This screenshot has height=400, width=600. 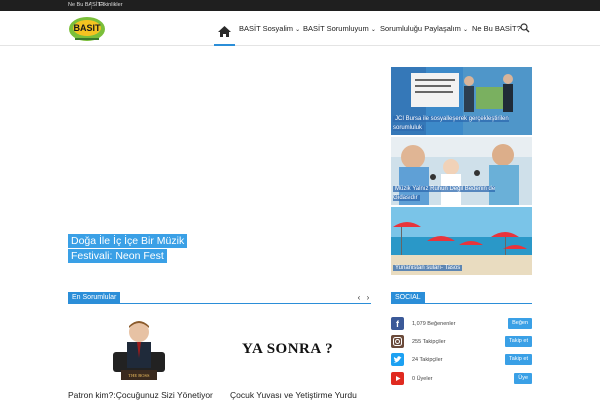 I want to click on top-bar: Ne Bu BASİT? Etkinlikler, so click(x=300, y=5).